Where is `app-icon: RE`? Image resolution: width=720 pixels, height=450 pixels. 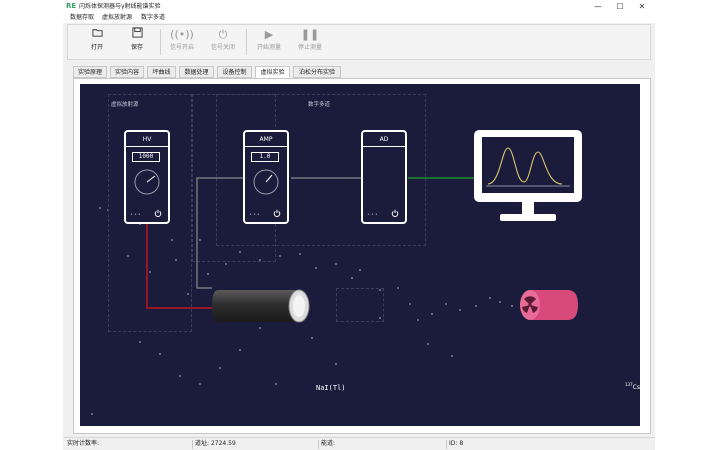
app-icon: RE is located at coordinates (71, 6).